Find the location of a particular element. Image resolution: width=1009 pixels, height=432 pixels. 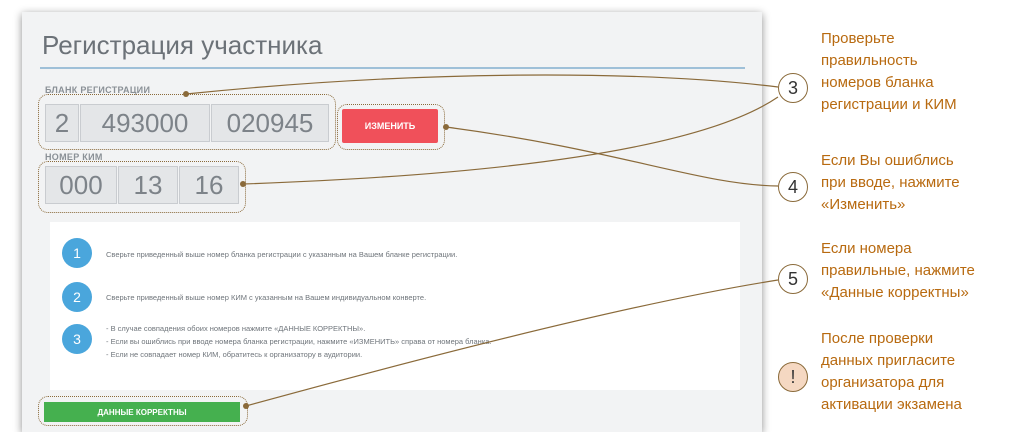

callout-4-badge: 4 is located at coordinates (793, 187).